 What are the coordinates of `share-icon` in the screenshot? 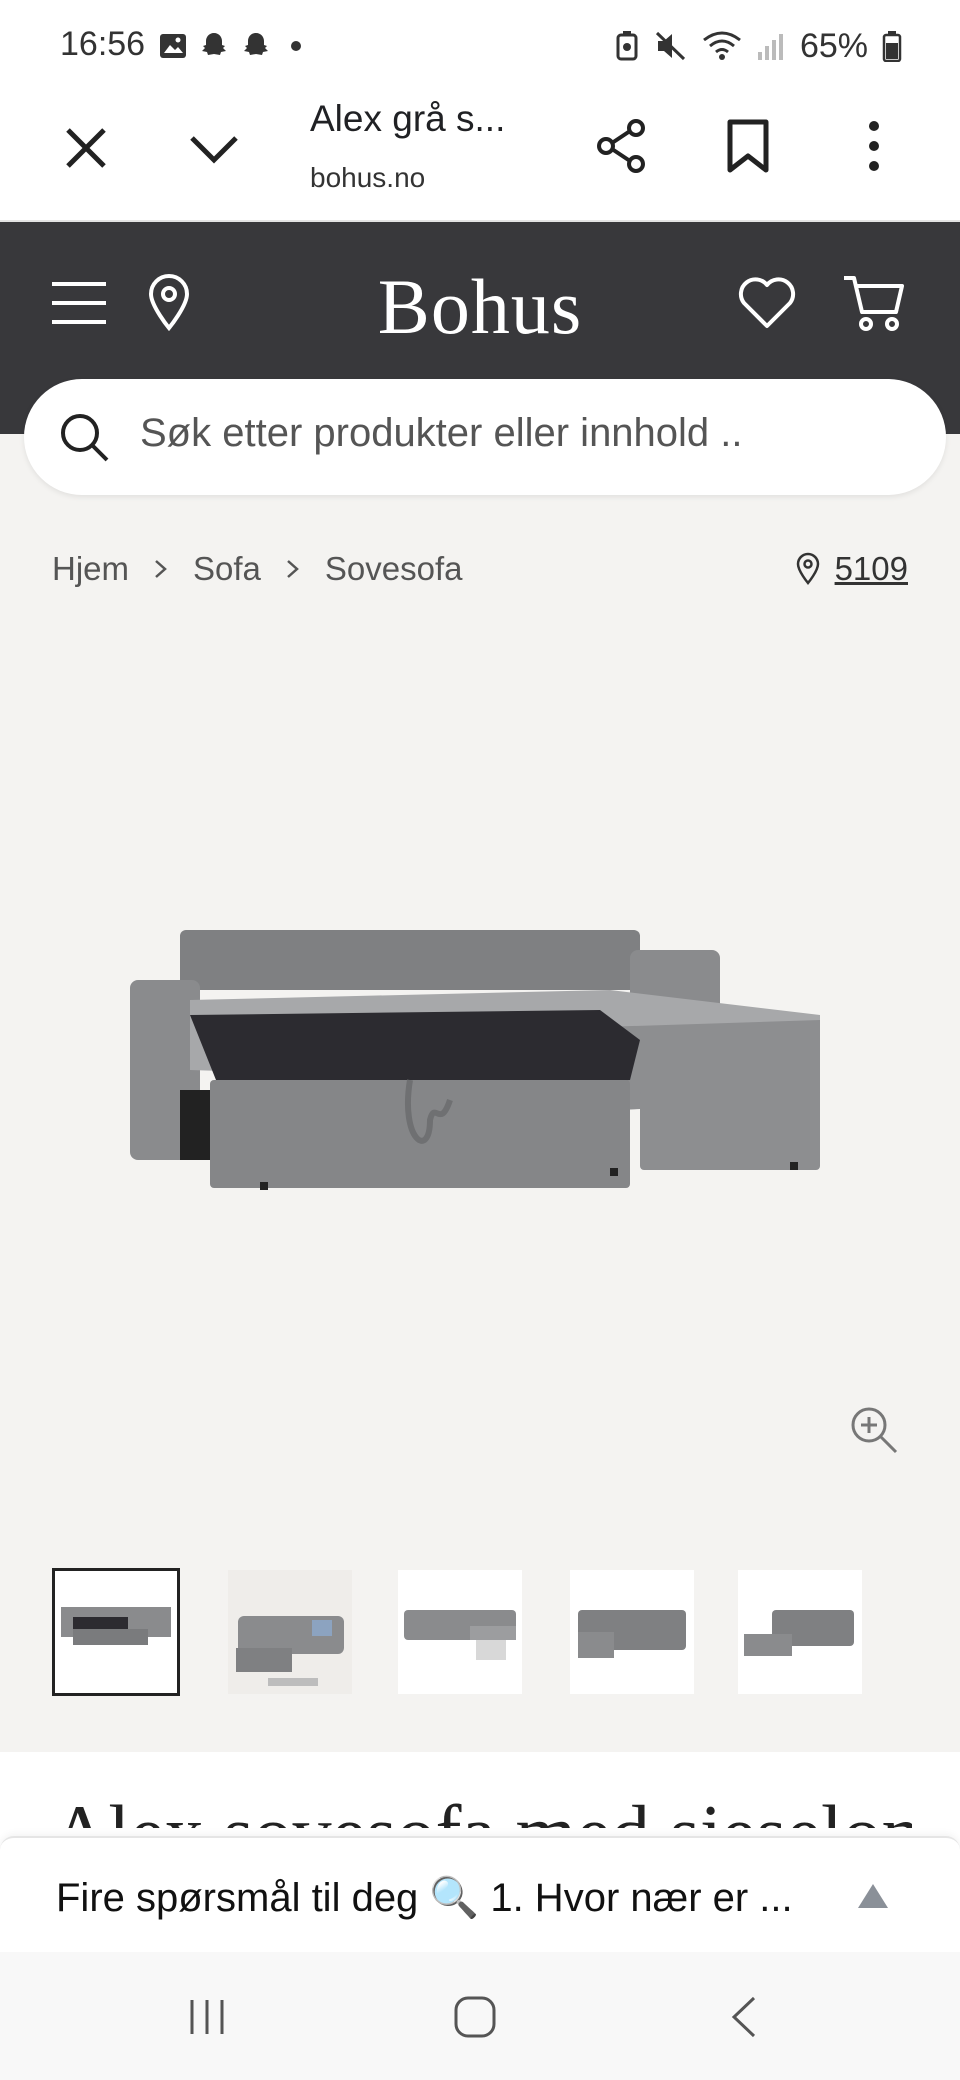 It's located at (622, 146).